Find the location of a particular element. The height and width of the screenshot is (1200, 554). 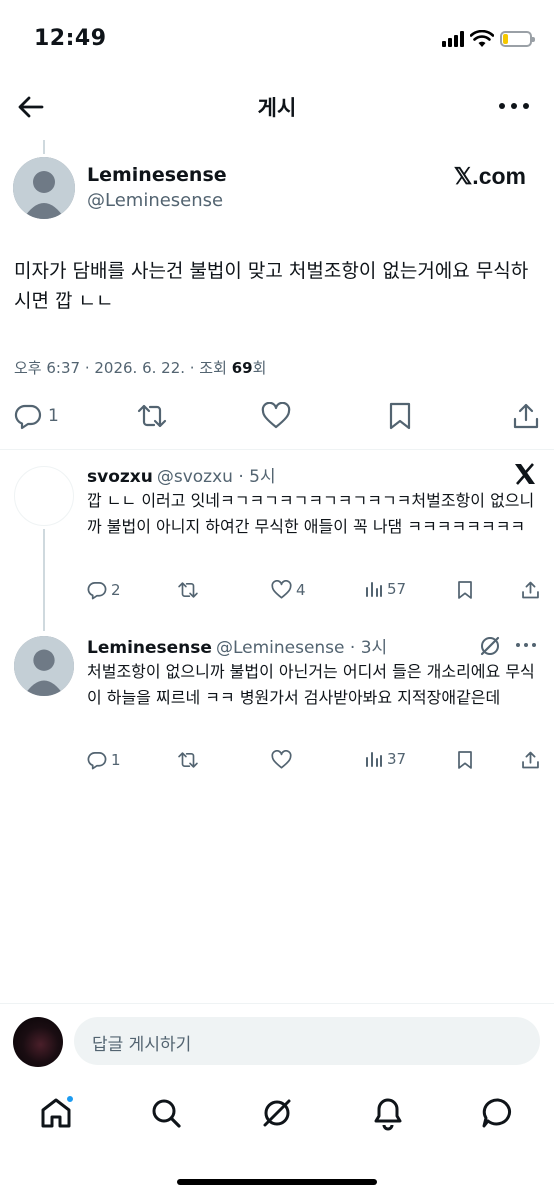

nav-notifications is located at coordinates (388, 1113).